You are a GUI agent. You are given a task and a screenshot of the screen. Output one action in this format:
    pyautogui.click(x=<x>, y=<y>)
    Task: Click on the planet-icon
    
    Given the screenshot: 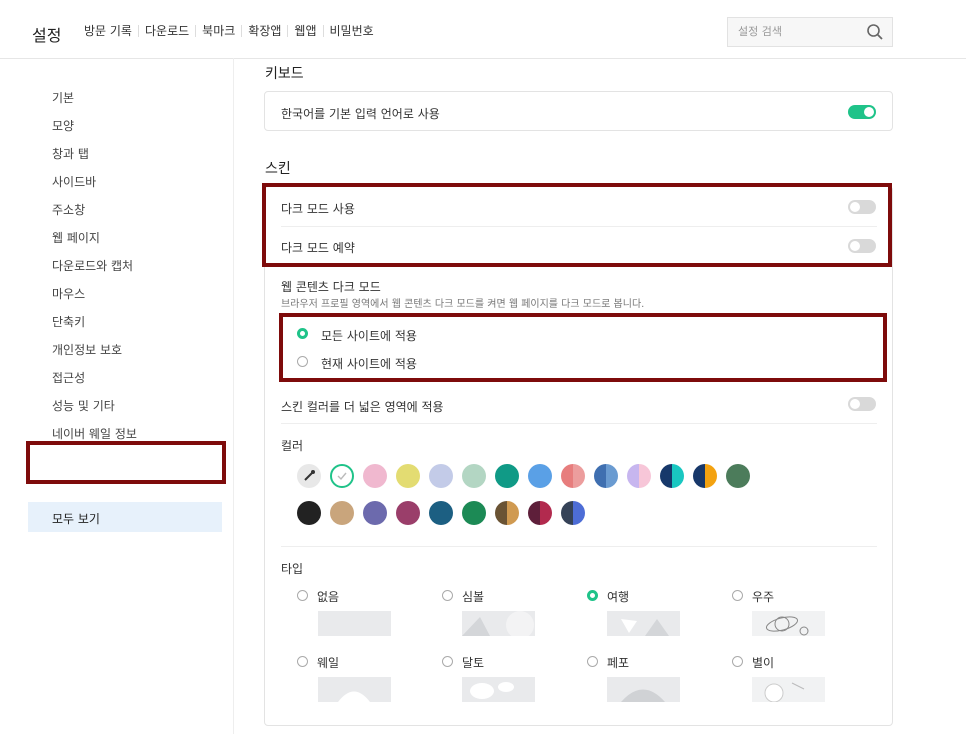 What is the action you would take?
    pyautogui.click(x=787, y=626)
    